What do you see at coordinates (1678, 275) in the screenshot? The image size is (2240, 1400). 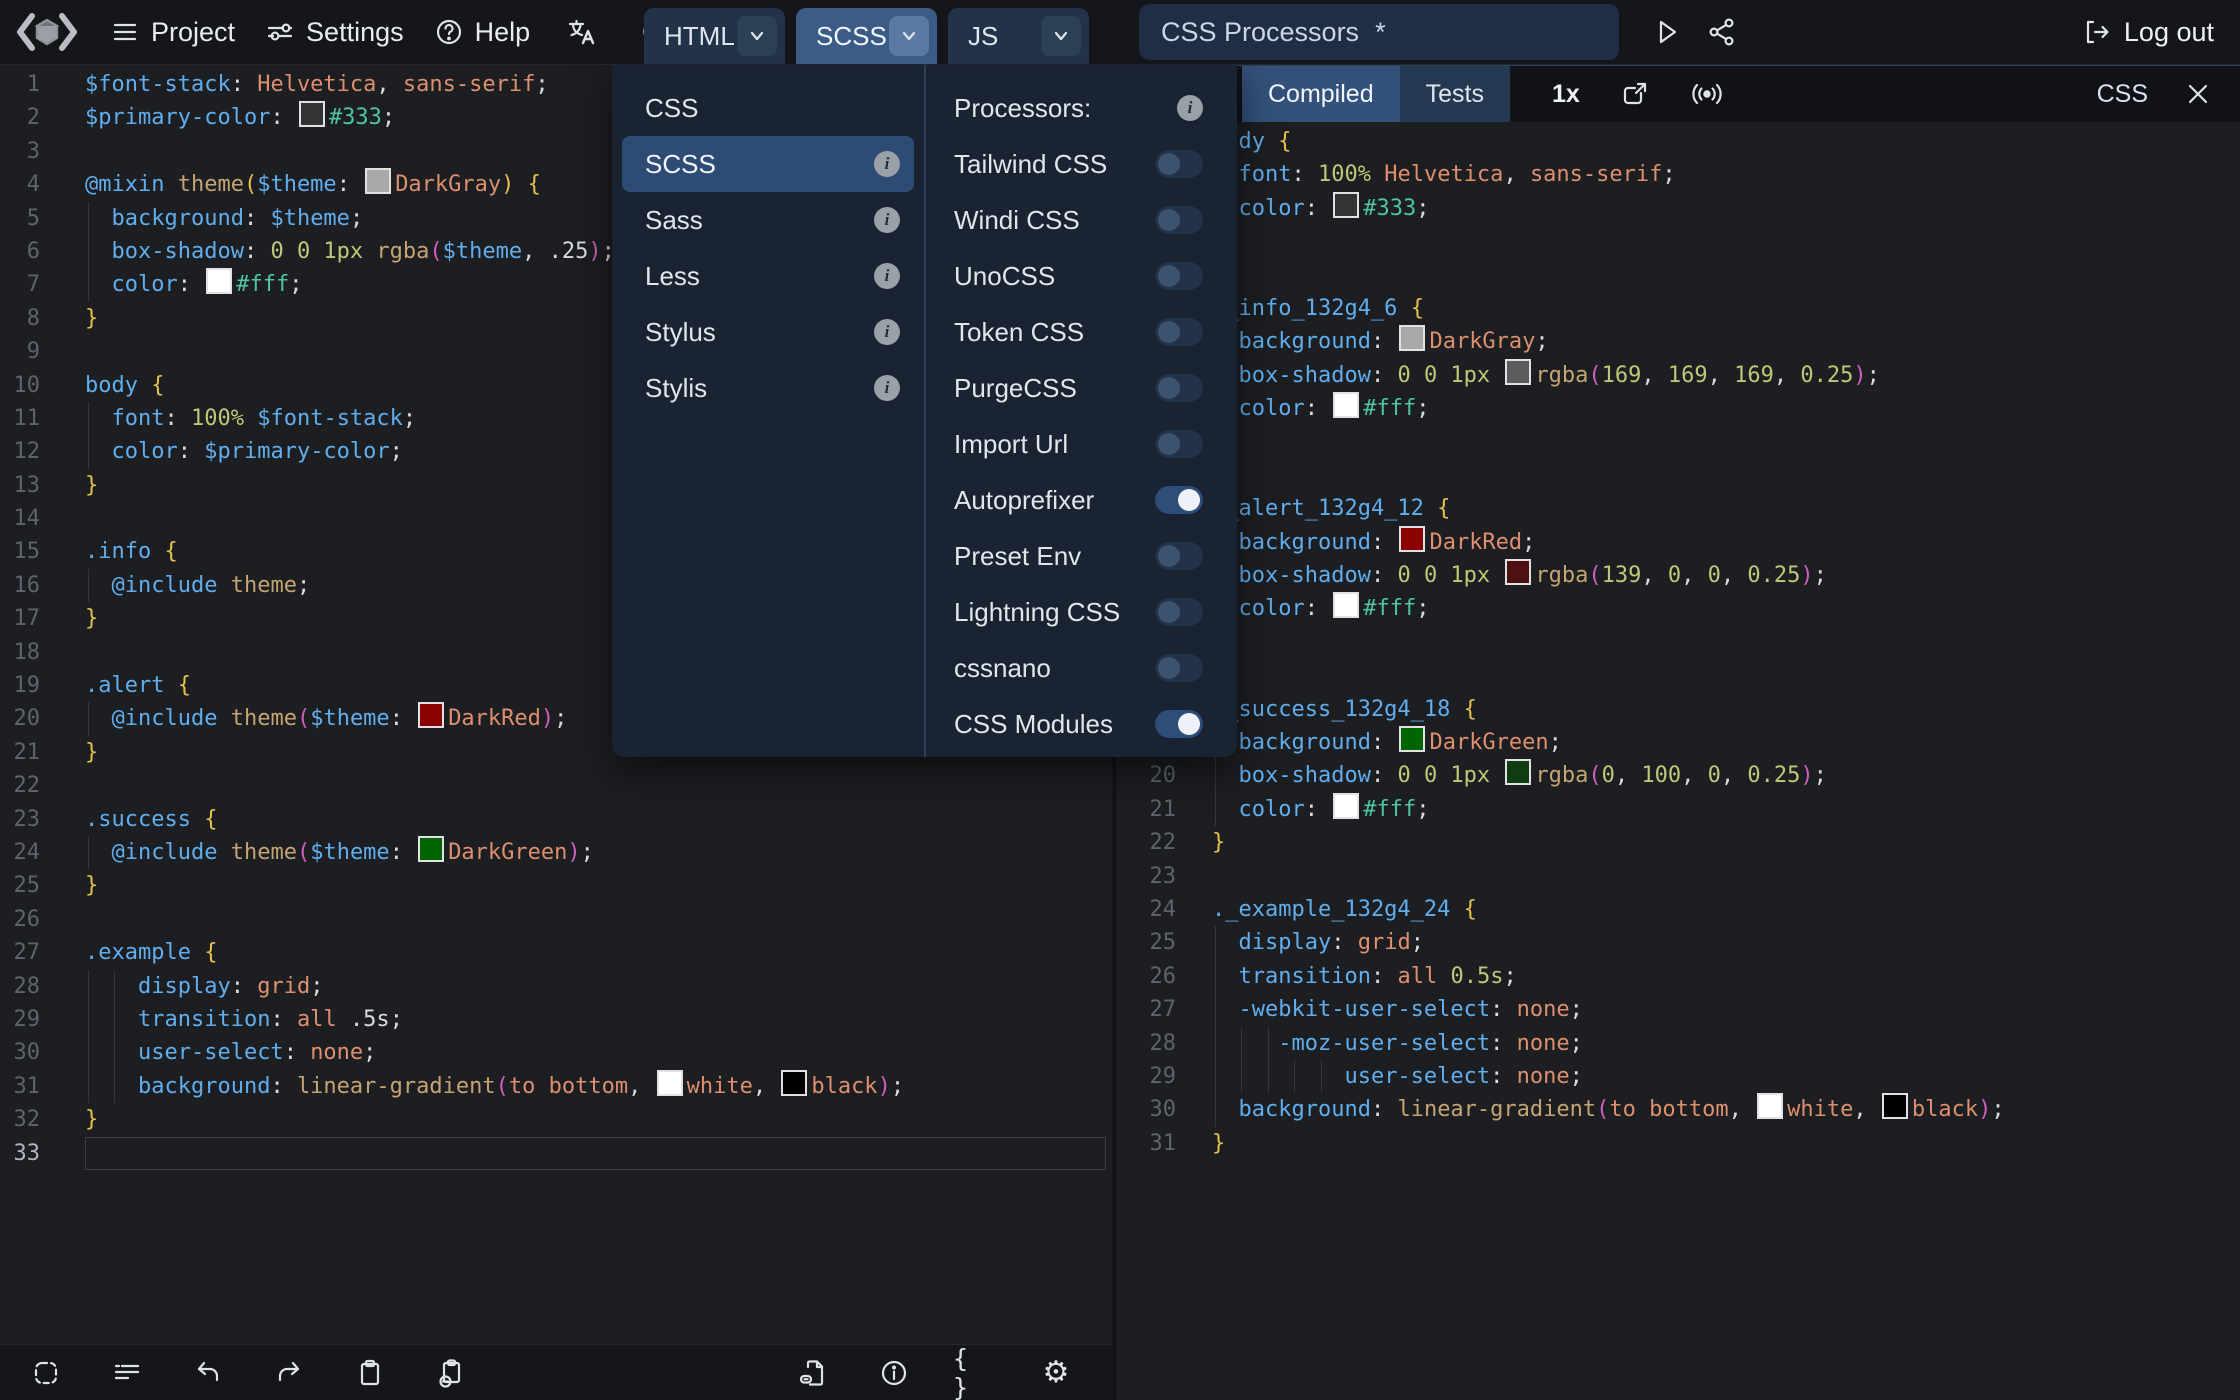 I see `code-line: 5` at bounding box center [1678, 275].